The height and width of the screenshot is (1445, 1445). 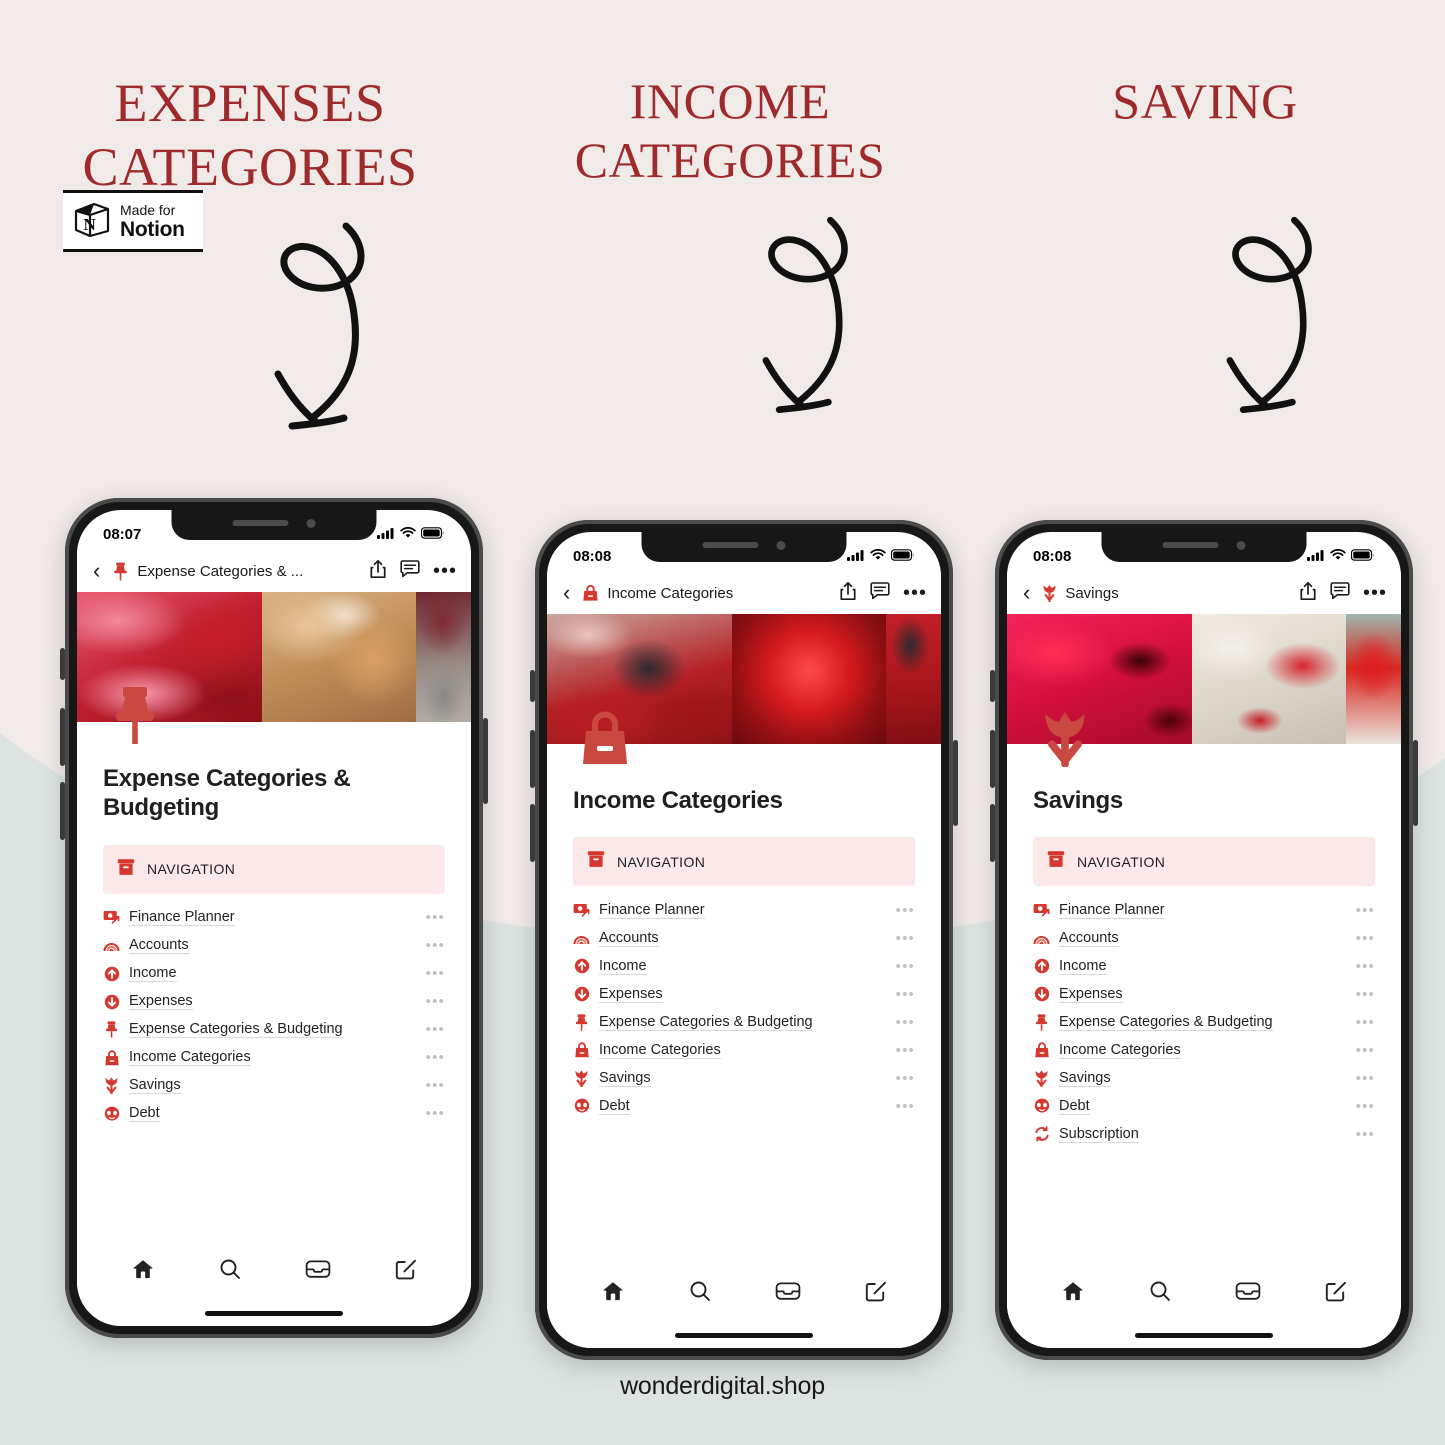 What do you see at coordinates (1204, 1134) in the screenshot?
I see `nav-item-subscription: Subscription •••` at bounding box center [1204, 1134].